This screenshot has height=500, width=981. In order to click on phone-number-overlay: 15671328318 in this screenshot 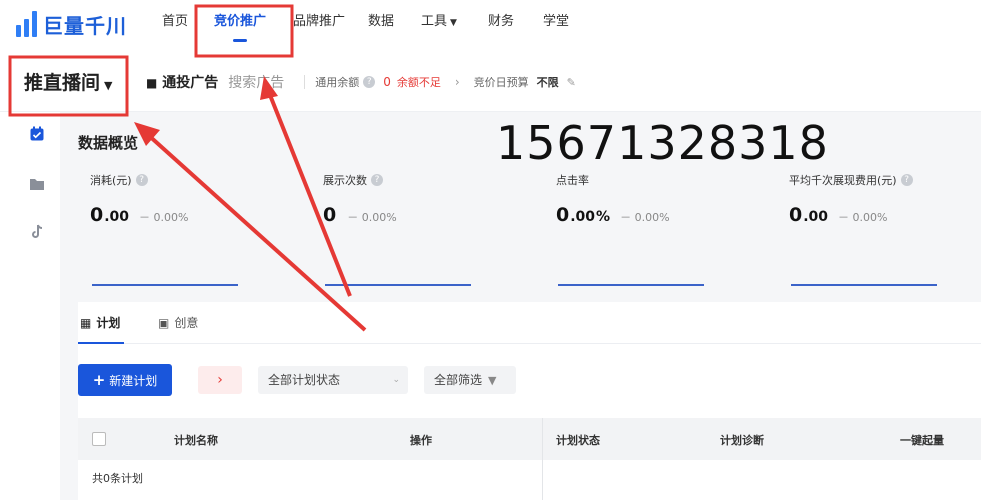, I will do `click(662, 143)`.